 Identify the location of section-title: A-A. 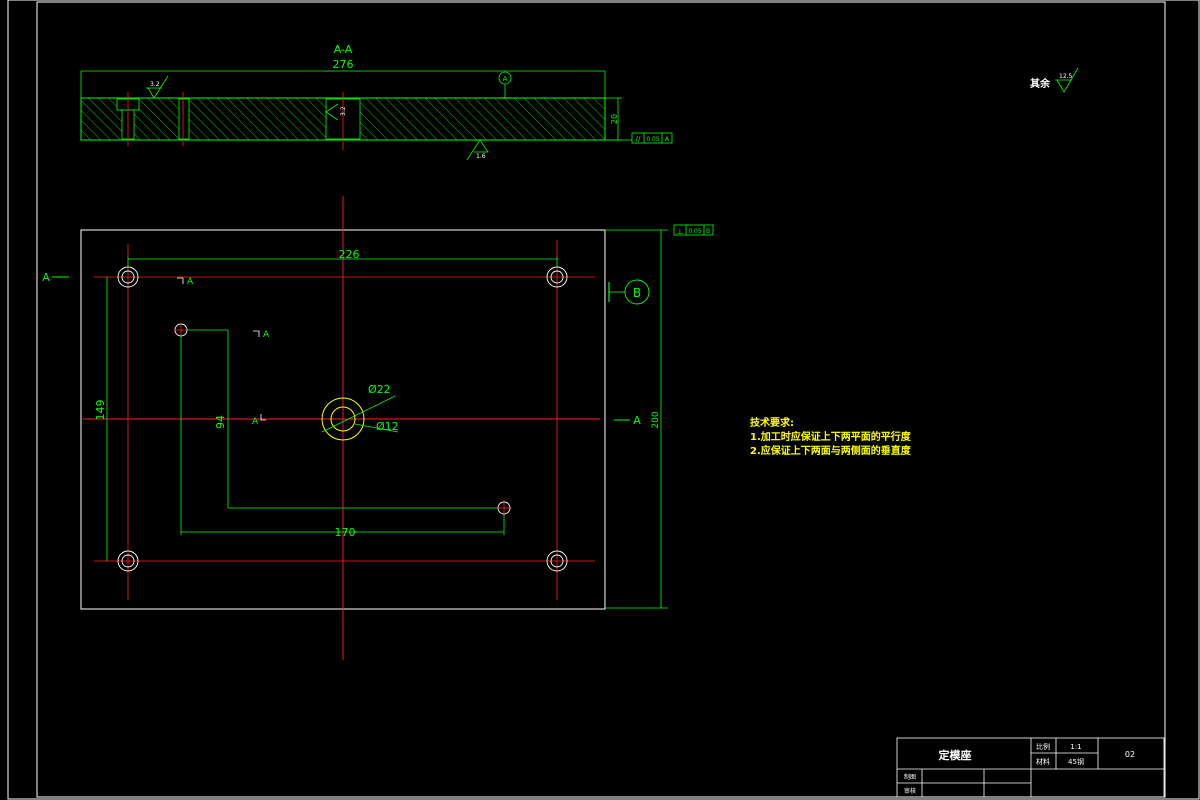
(343, 49).